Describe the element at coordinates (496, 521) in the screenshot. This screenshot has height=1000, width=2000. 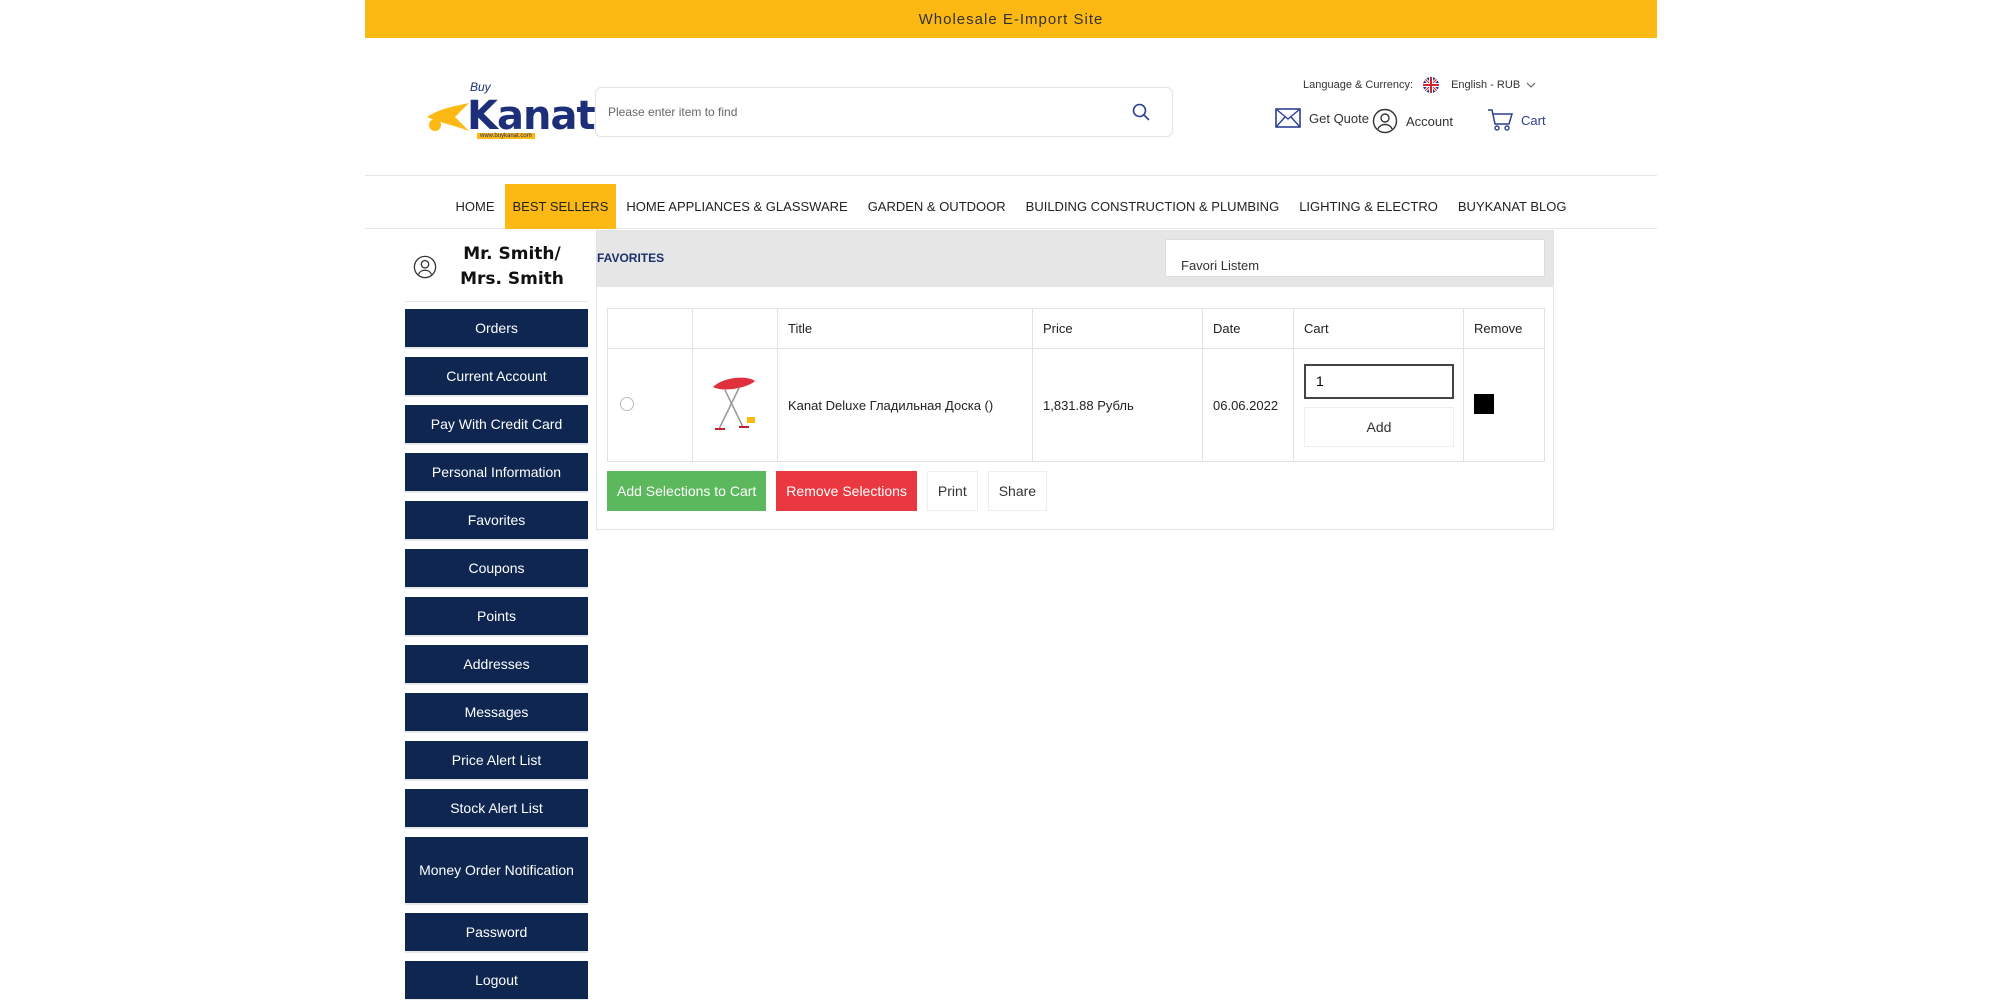
I see `menu-favorites: Favorites` at that location.